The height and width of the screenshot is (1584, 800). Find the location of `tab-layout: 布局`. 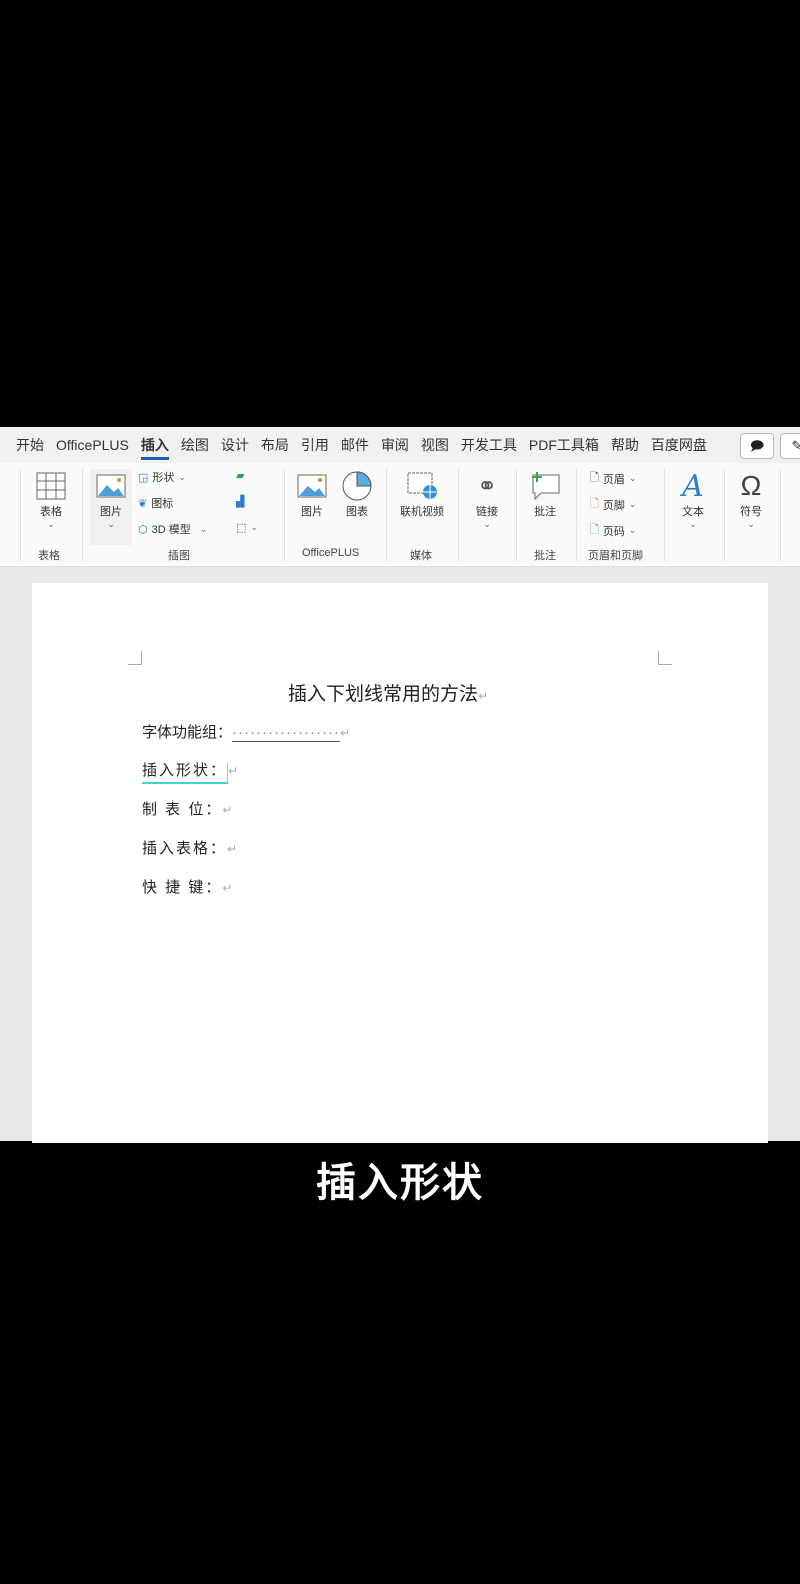

tab-layout: 布局 is located at coordinates (275, 445).